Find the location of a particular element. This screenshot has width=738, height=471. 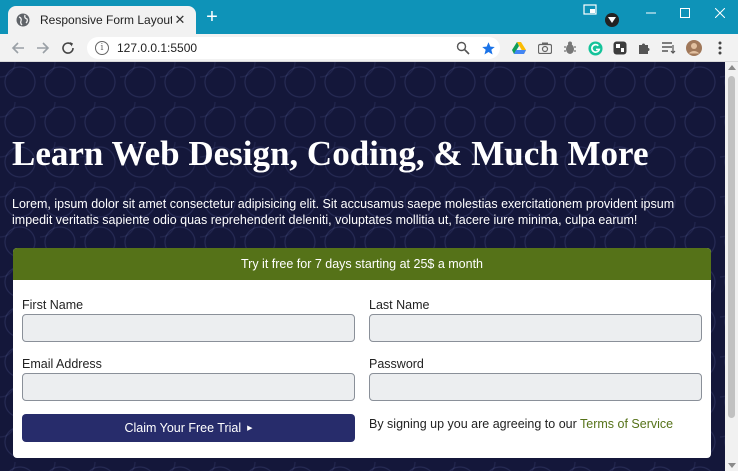

maximize-icon is located at coordinates (685, 13).